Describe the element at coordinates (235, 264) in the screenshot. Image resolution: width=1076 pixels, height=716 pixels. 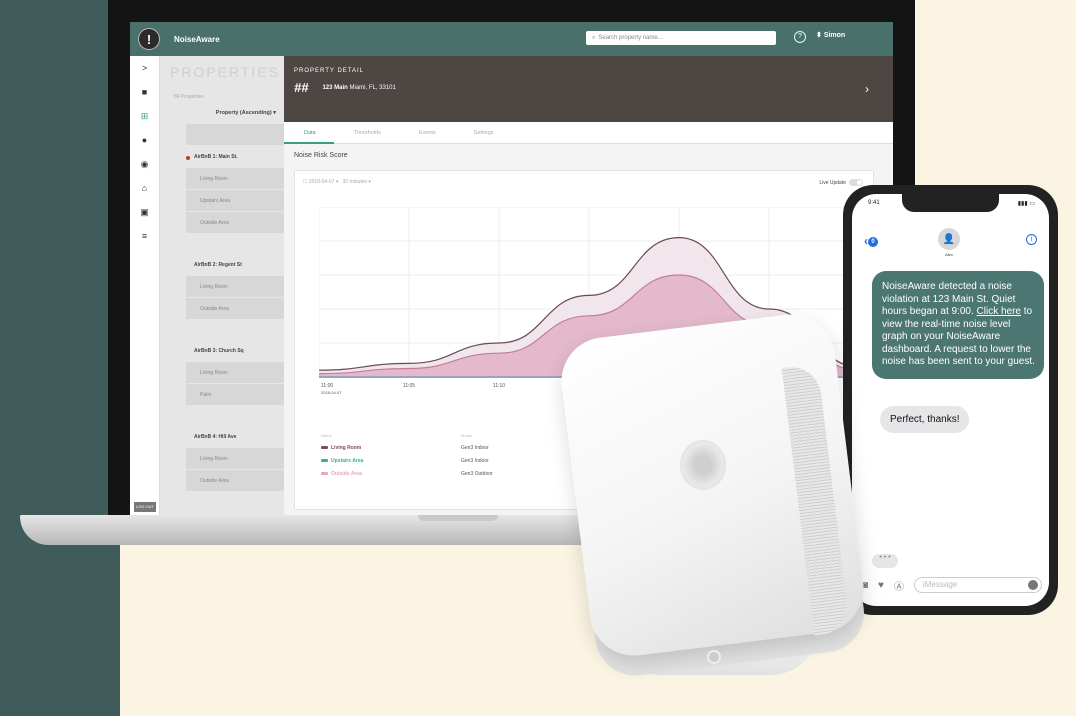
I see `property-group-2: AirBnB 2: Regent St` at that location.